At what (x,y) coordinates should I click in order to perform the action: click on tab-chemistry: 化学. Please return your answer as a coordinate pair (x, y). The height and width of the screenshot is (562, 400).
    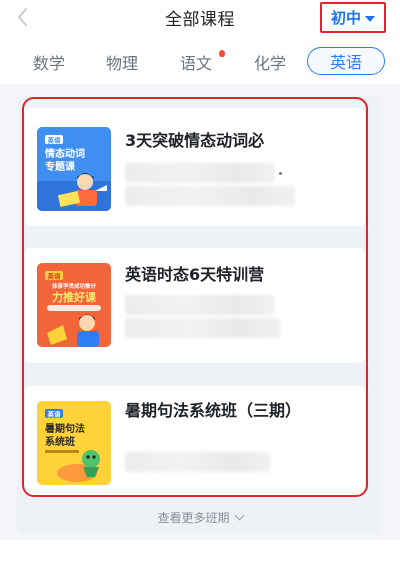
    Looking at the image, I should click on (270, 62).